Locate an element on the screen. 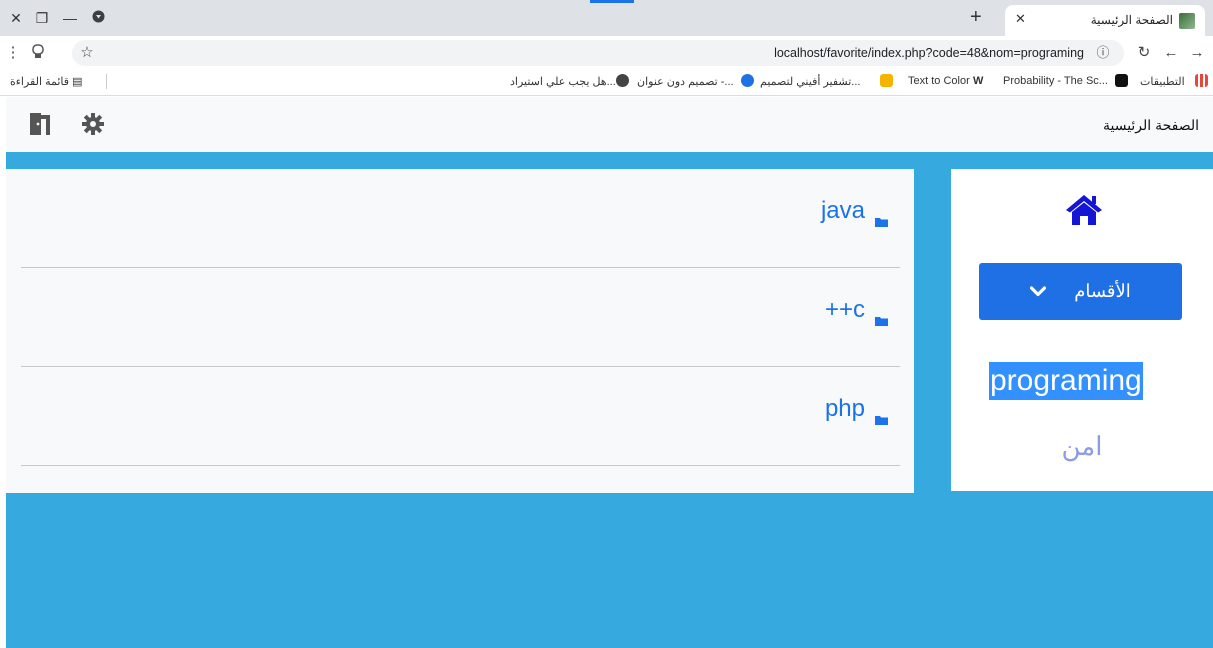 This screenshot has width=1213, height=648. subcategory-label: java is located at coordinates (842, 210).